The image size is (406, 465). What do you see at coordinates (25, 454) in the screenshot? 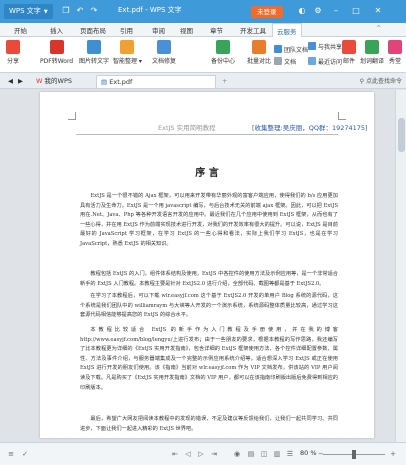
I see `spell-check-icon: ✓` at bounding box center [25, 454].